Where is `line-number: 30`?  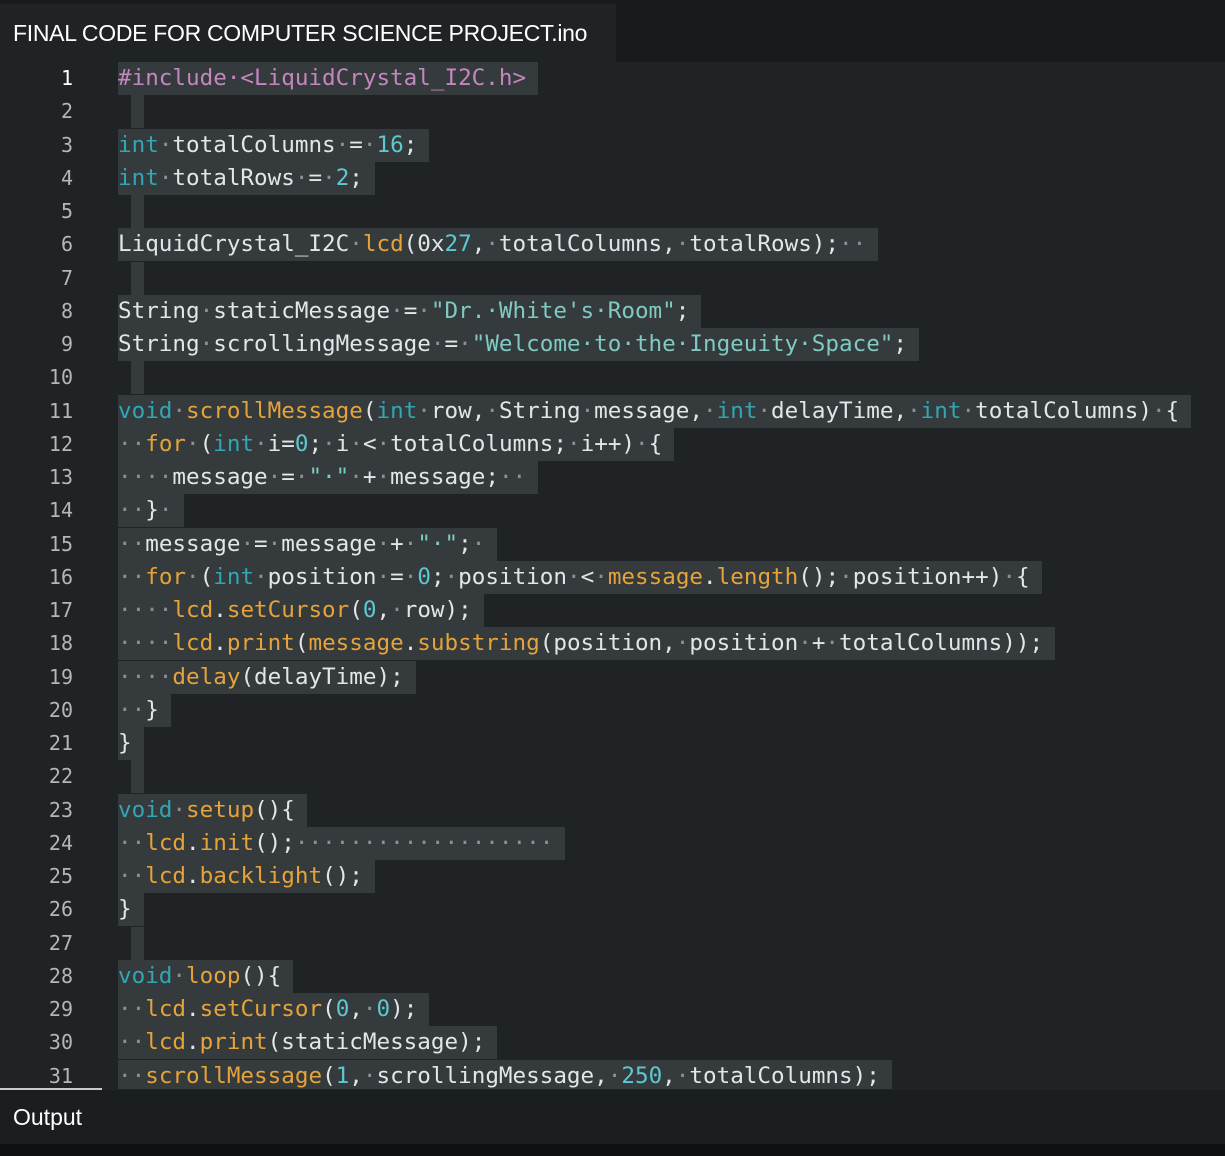 line-number: 30 is located at coordinates (60, 1042).